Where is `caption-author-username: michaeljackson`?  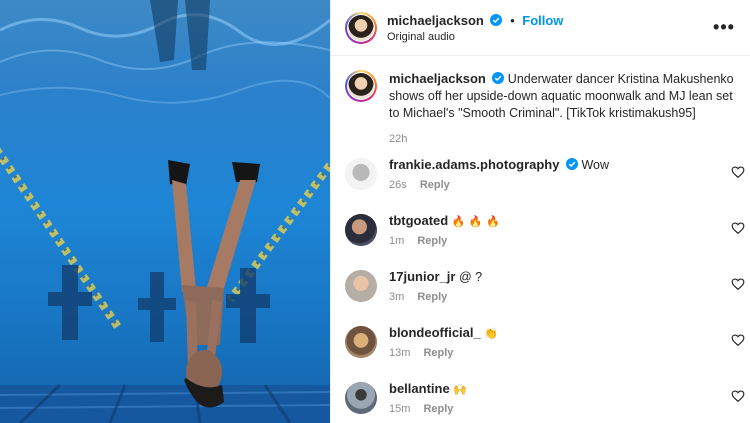
caption-author-username: michaeljackson is located at coordinates (437, 78).